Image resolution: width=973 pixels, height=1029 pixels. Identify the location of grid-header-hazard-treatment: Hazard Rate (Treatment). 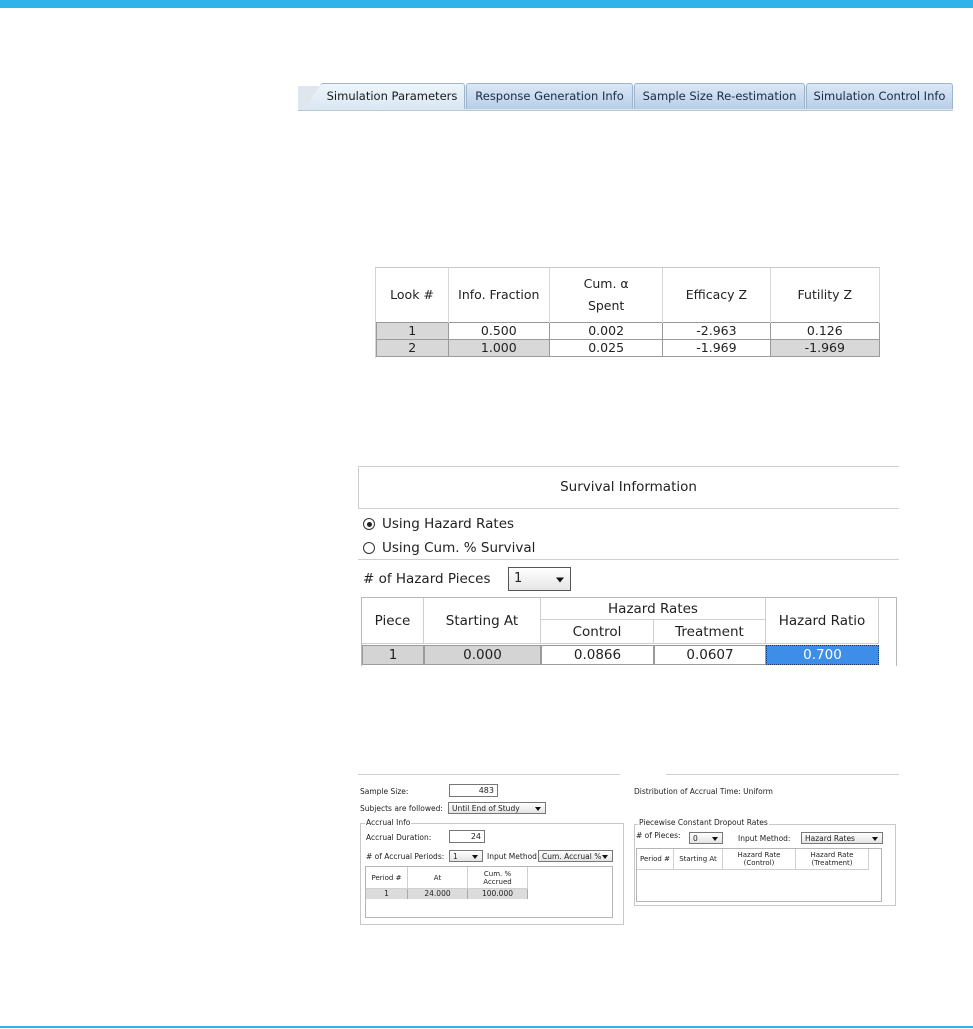
(832, 859).